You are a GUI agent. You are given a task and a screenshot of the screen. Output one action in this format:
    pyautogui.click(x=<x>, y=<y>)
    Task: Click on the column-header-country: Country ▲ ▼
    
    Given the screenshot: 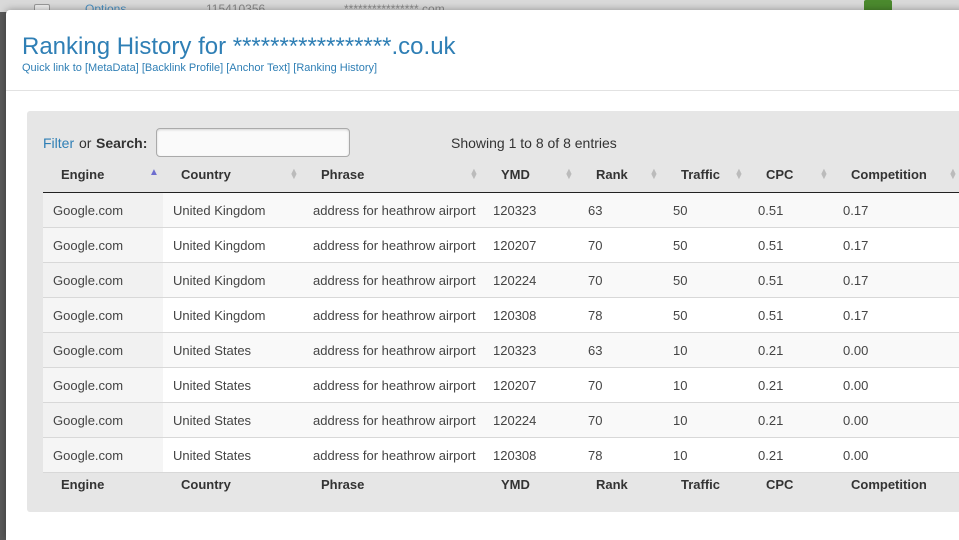 What is the action you would take?
    pyautogui.click(x=233, y=175)
    